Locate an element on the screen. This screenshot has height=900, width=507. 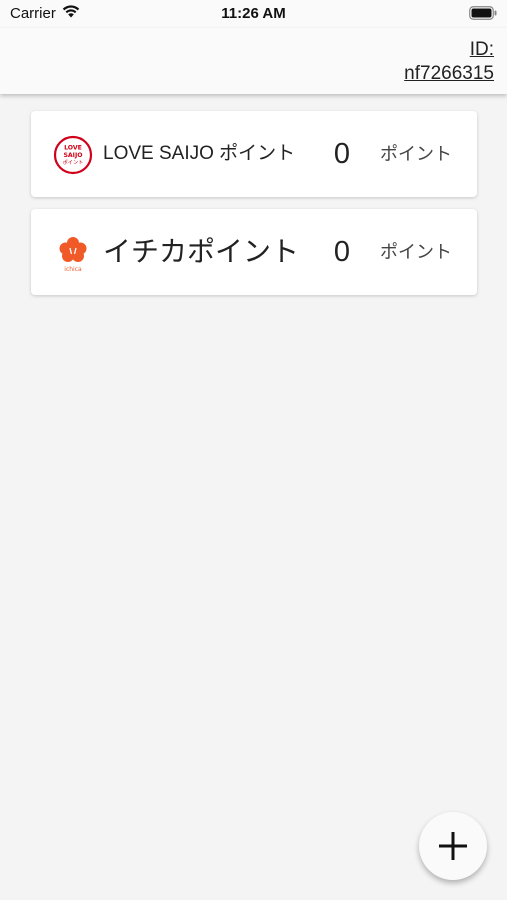
point-card-ichica: ichica イチカポイント 0 ポイント is located at coordinates (254, 252).